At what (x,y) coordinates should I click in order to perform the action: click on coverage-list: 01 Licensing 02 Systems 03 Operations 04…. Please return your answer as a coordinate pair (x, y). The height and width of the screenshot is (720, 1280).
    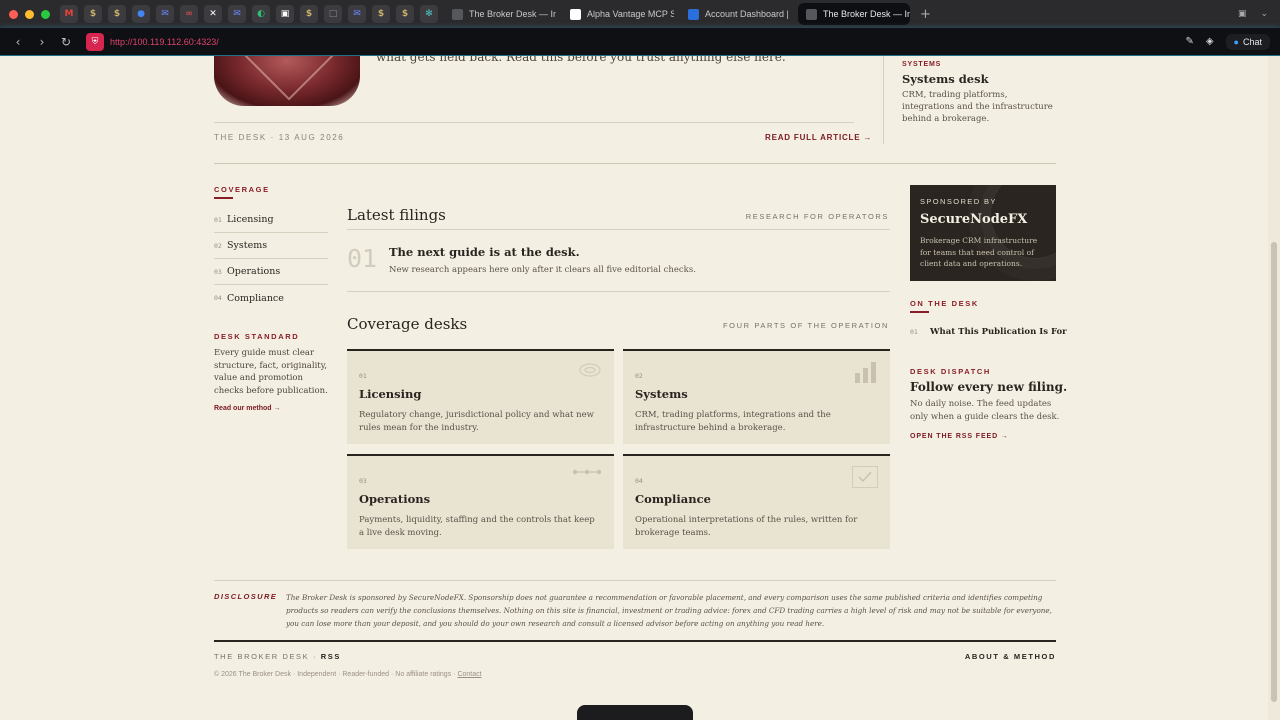
    Looking at the image, I should click on (271, 259).